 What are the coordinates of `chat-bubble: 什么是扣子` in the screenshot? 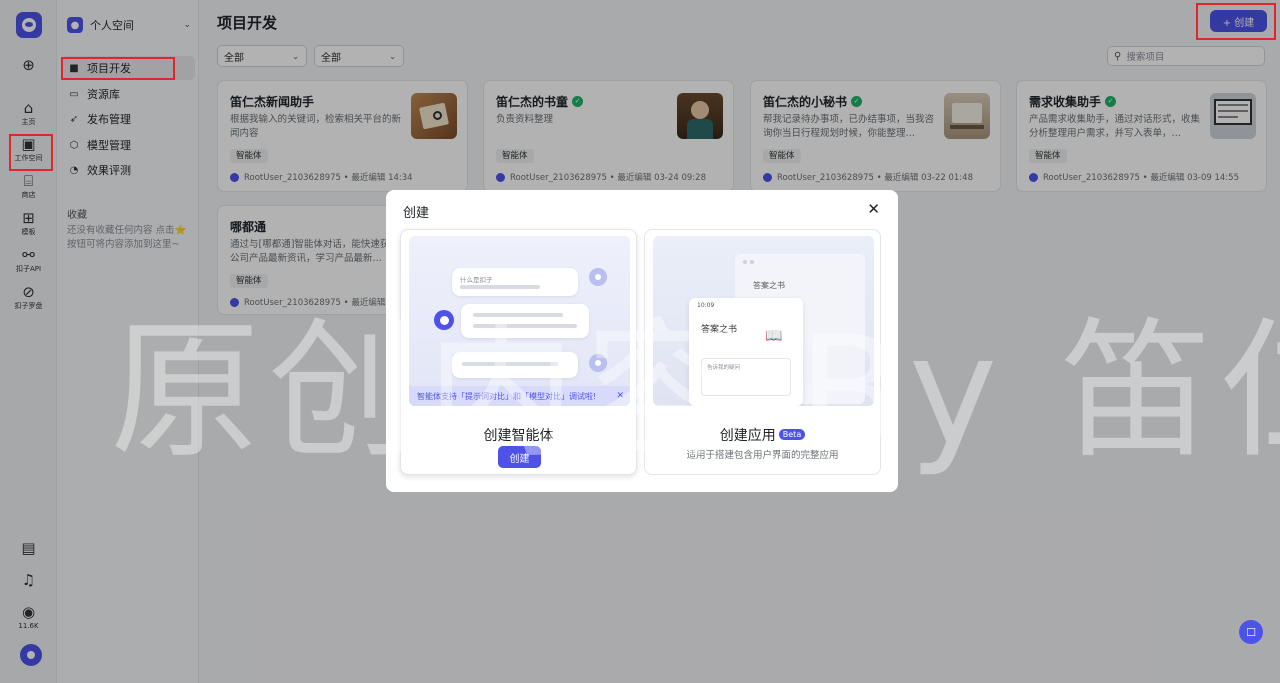 It's located at (515, 282).